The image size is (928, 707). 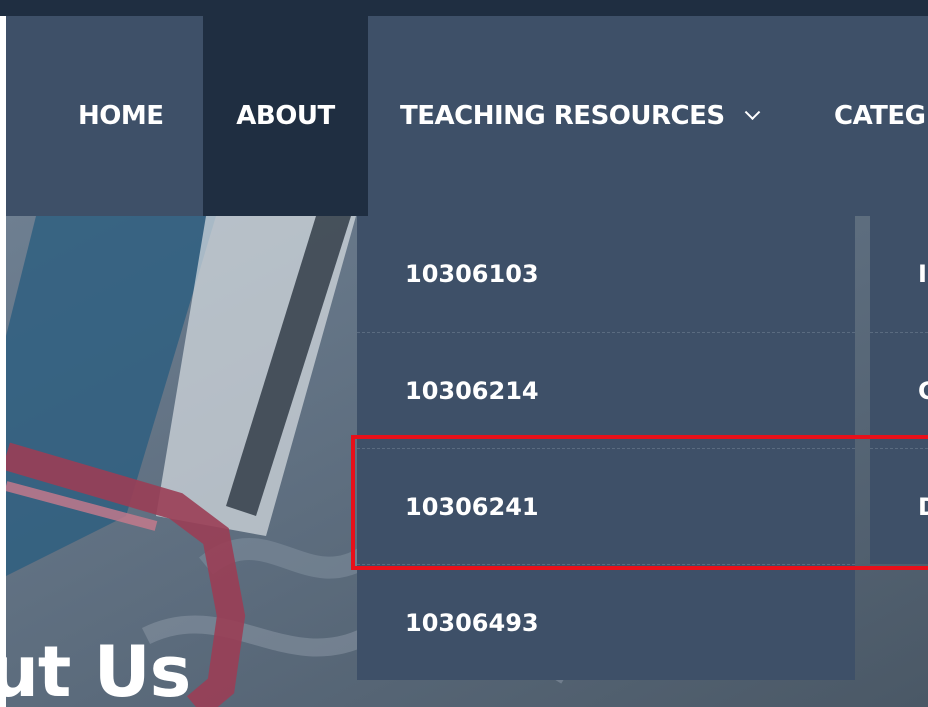 I want to click on dropdown-item-label: 10306103, so click(x=472, y=274).